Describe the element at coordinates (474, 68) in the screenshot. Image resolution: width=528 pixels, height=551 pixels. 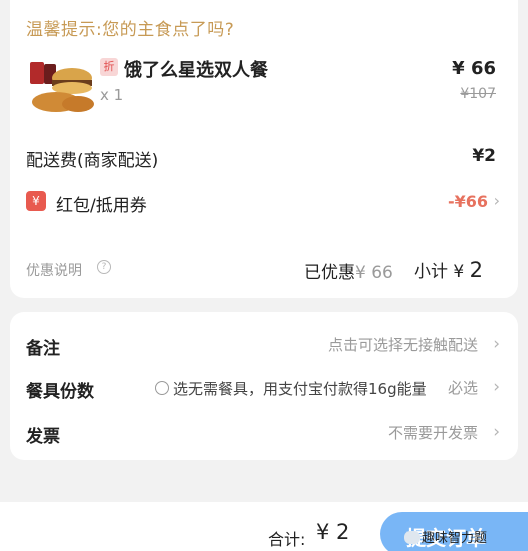
I see `item-price: ¥ 66` at that location.